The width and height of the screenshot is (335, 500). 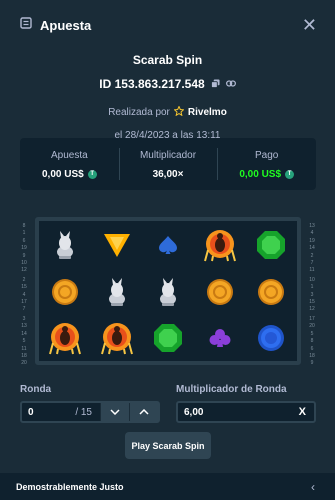 I want to click on stat-label: Apuesta, so click(x=69, y=155).